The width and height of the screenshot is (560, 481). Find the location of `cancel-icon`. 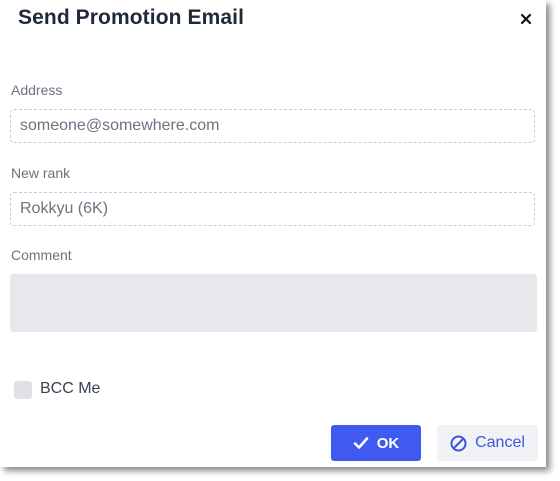

cancel-icon is located at coordinates (458, 443).